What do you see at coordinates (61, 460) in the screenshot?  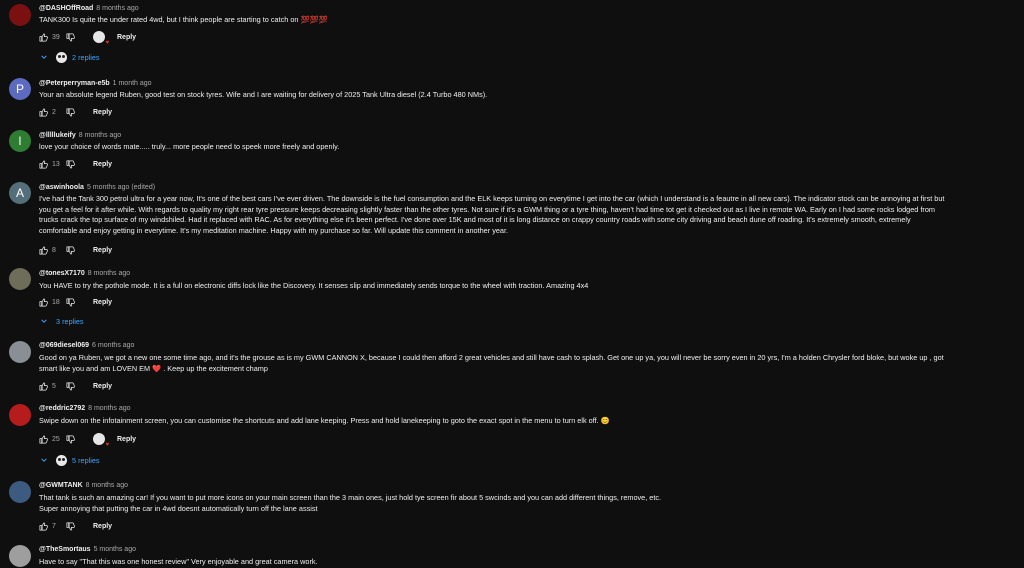 I see `creator-avatar-icon` at bounding box center [61, 460].